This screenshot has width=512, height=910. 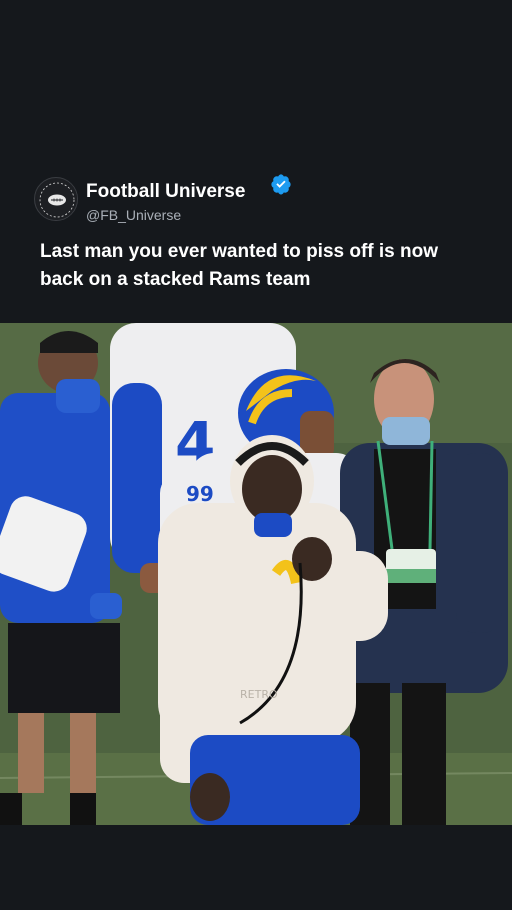 I want to click on hoodie-brand-mark: RETRO, so click(x=259, y=694).